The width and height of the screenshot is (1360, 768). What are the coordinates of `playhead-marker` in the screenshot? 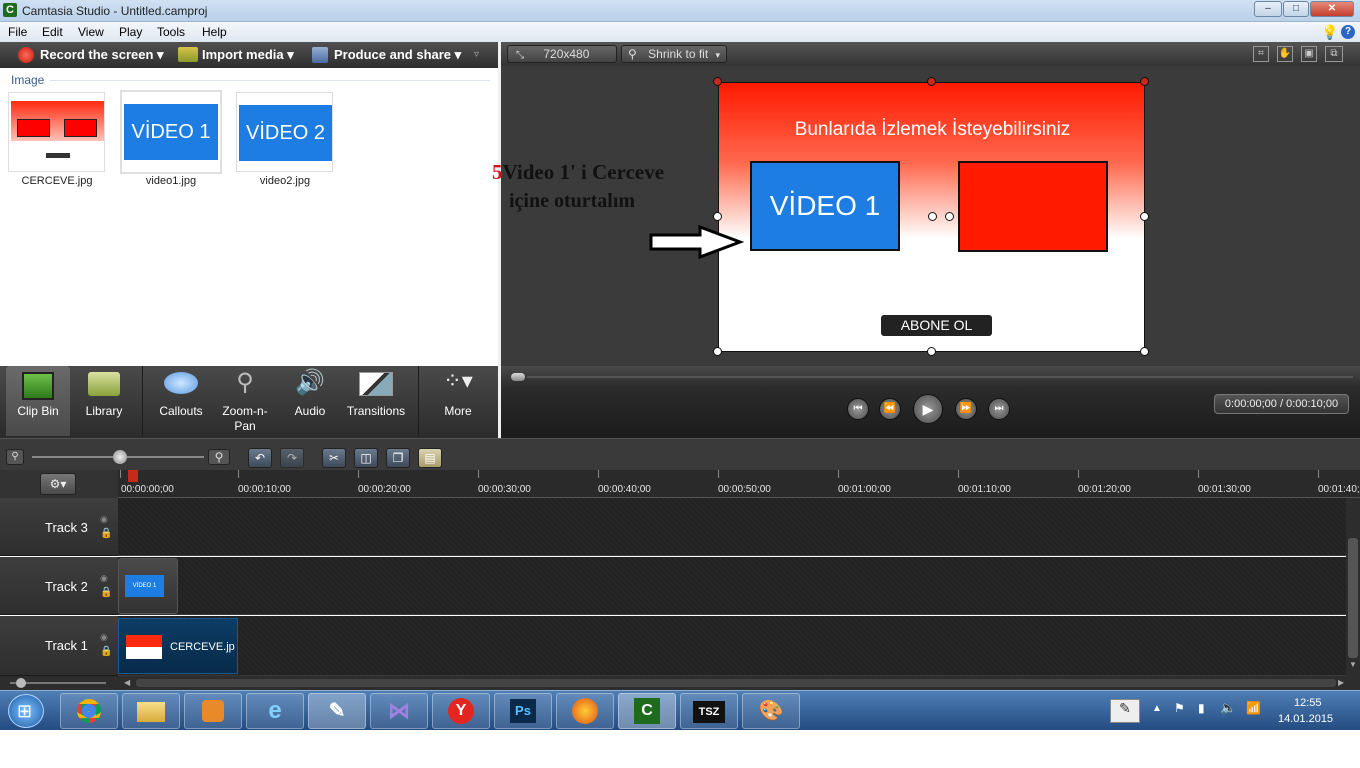 It's located at (133, 476).